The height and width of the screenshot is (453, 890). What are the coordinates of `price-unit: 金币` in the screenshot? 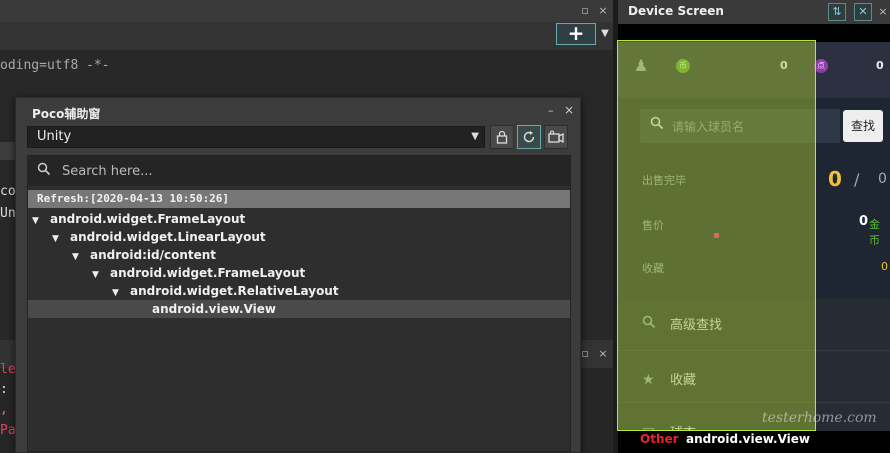 It's located at (874, 232).